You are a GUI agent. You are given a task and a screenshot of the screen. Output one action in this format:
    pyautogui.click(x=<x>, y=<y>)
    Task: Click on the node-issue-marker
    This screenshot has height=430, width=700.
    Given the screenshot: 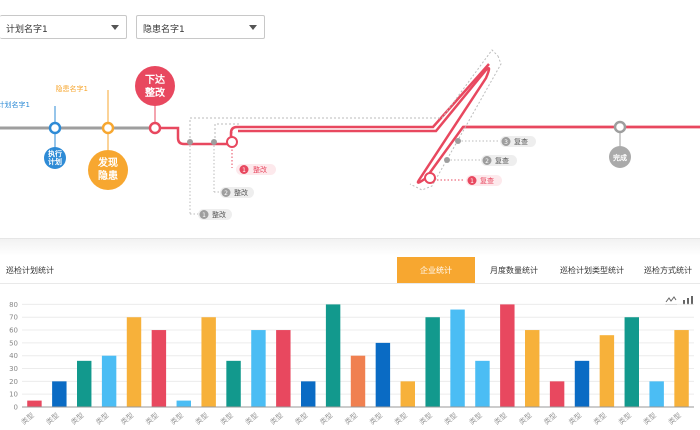 What is the action you would take?
    pyautogui.click(x=155, y=128)
    